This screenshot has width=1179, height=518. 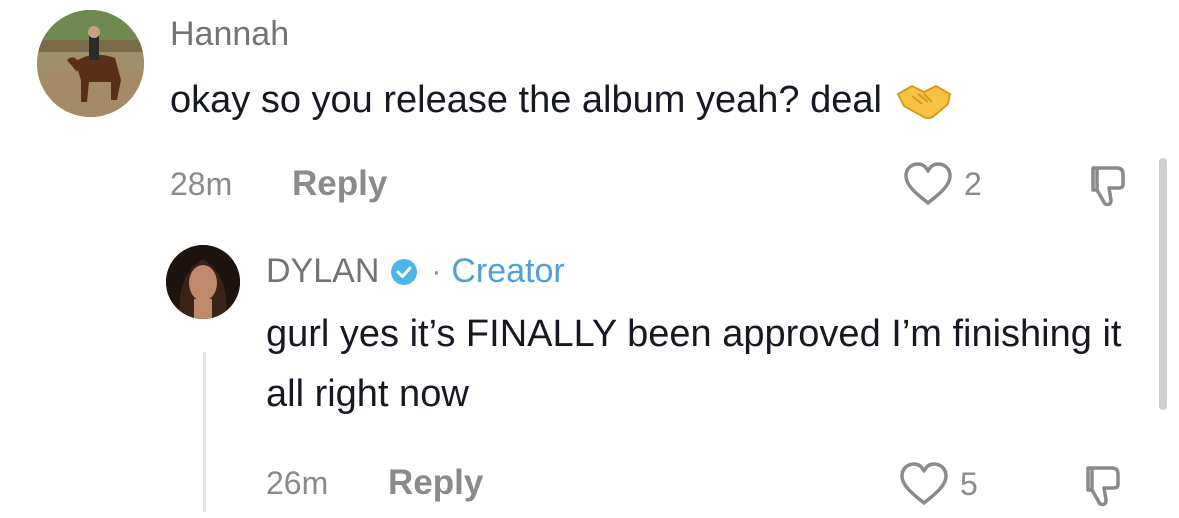 I want to click on reply-username-row: DYLAN · Creator, so click(x=415, y=271).